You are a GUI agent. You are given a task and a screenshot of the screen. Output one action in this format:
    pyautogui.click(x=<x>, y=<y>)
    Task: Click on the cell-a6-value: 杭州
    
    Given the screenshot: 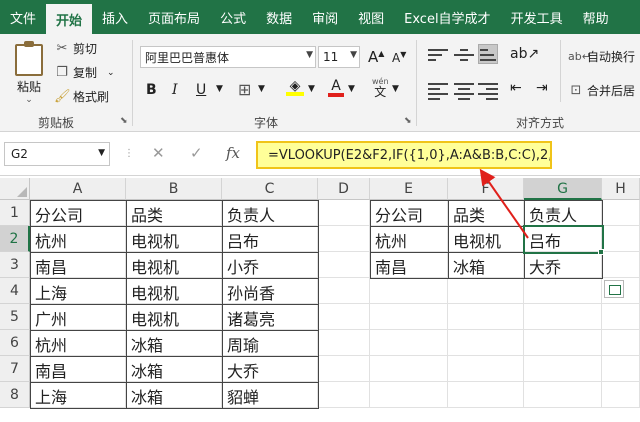 What is the action you would take?
    pyautogui.click(x=78, y=343)
    